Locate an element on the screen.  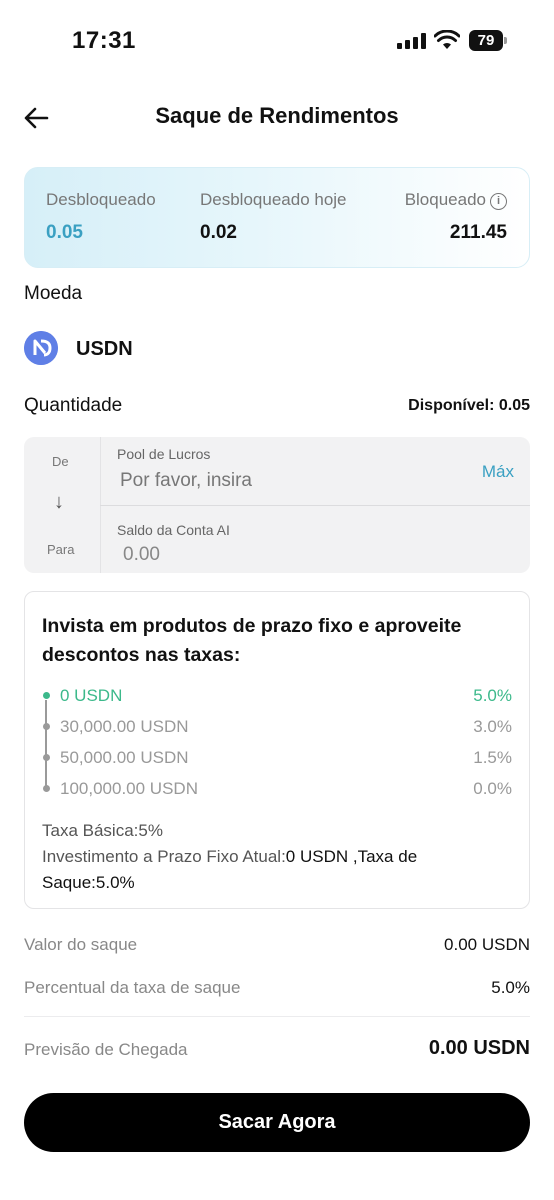
tier-rate: 0.0% is located at coordinates (492, 788).